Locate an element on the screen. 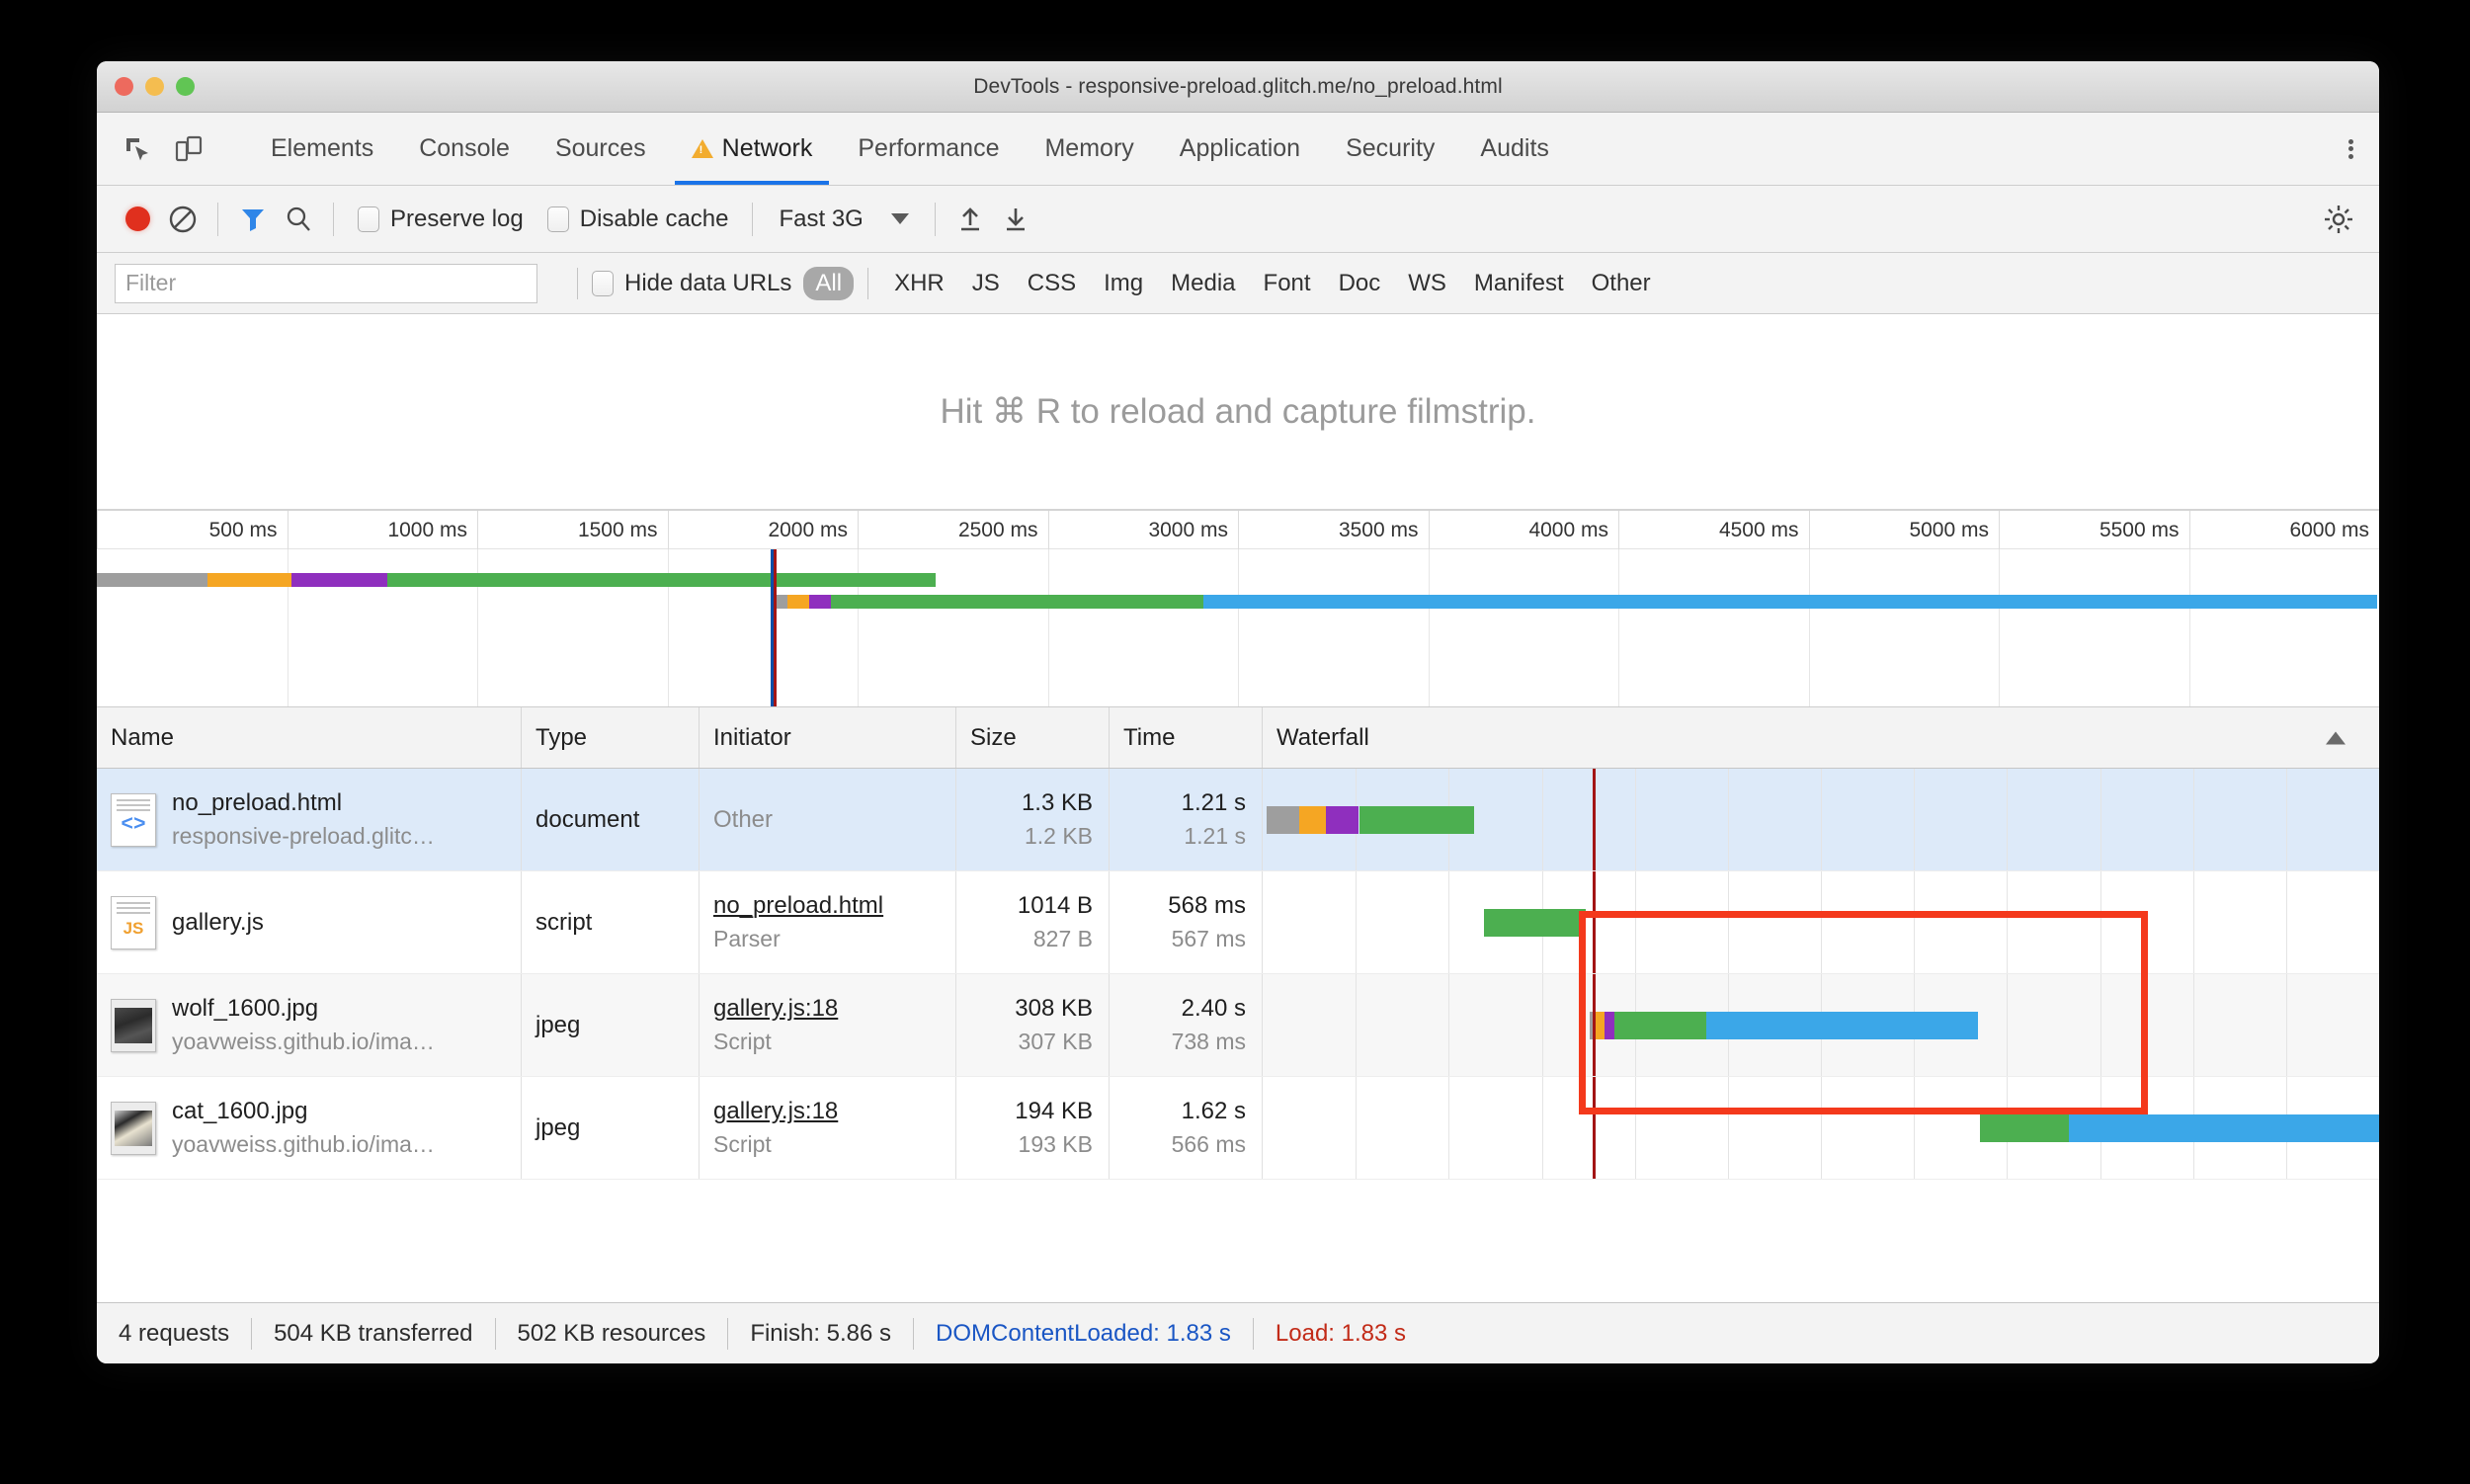 Image resolution: width=2470 pixels, height=1484 pixels. timeline-tick: 6000 ms is located at coordinates (2284, 530).